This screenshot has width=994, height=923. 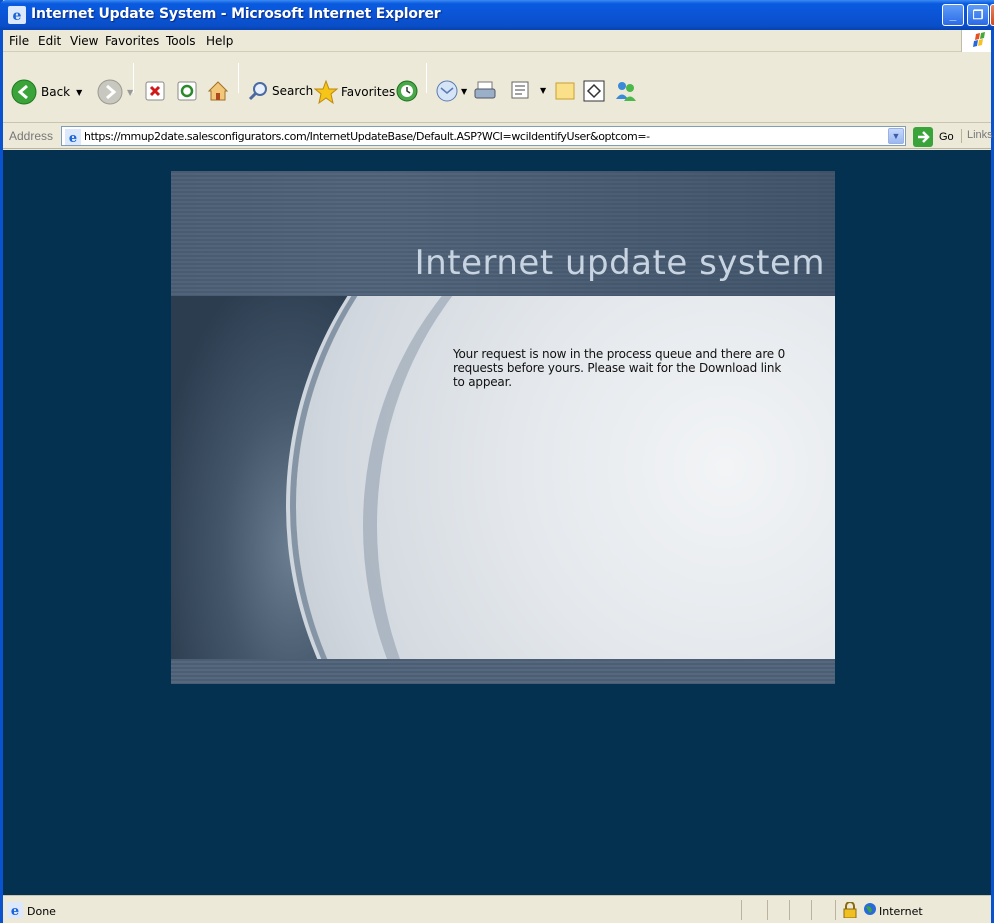 What do you see at coordinates (19, 41) in the screenshot?
I see `menu-file: File` at bounding box center [19, 41].